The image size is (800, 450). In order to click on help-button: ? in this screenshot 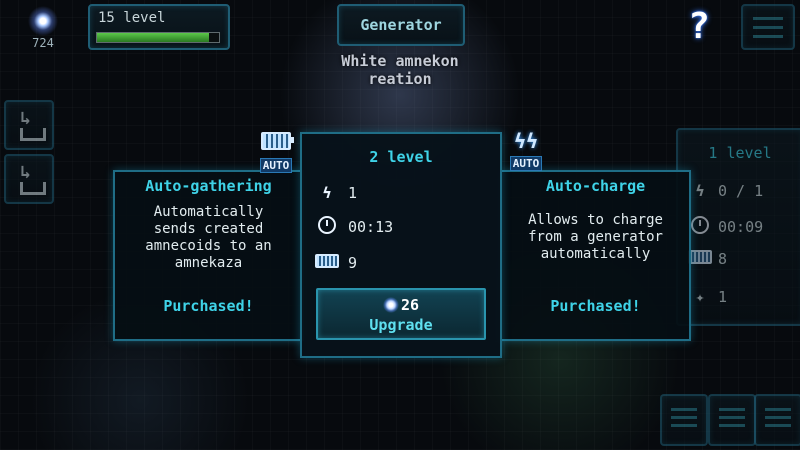, I will do `click(699, 27)`.